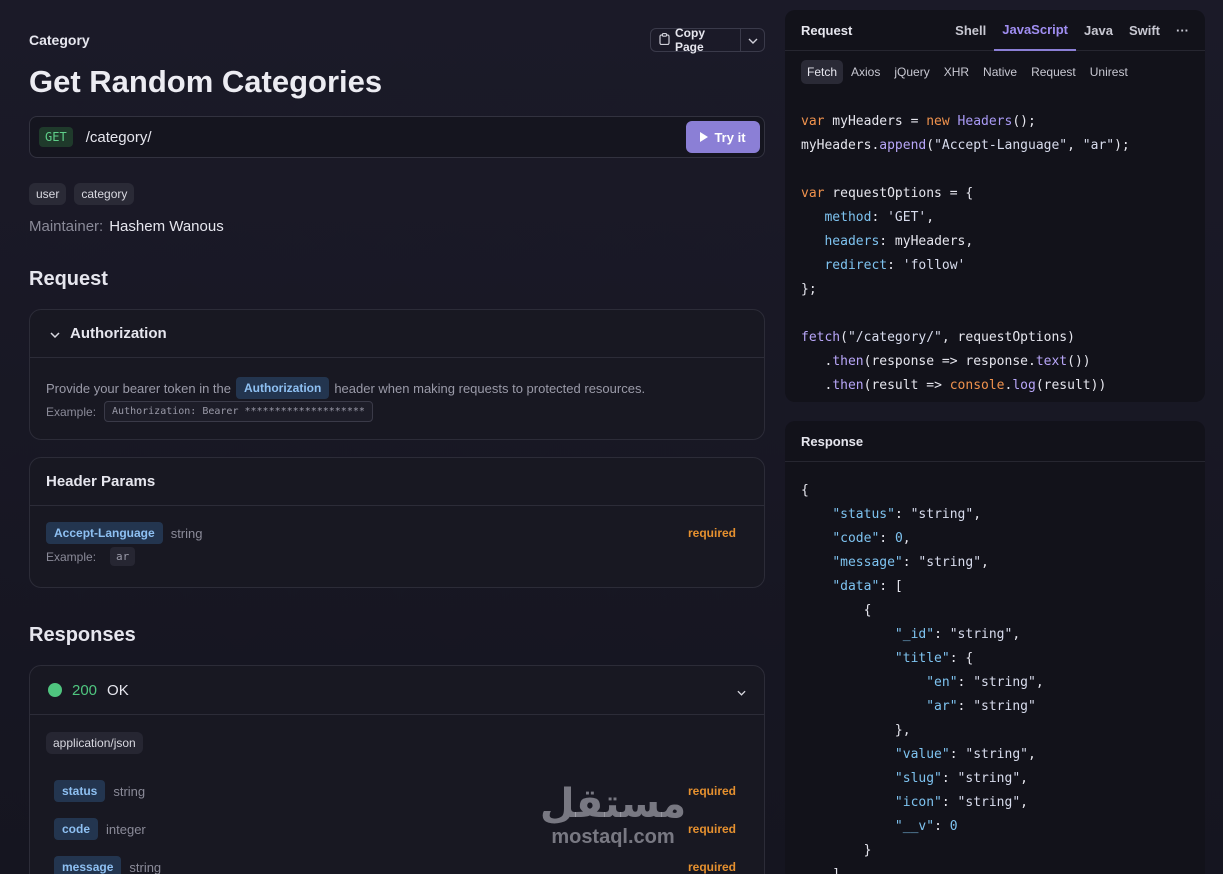 This screenshot has height=874, width=1223. What do you see at coordinates (206, 81) in the screenshot?
I see `page-title: Get Random Categories` at bounding box center [206, 81].